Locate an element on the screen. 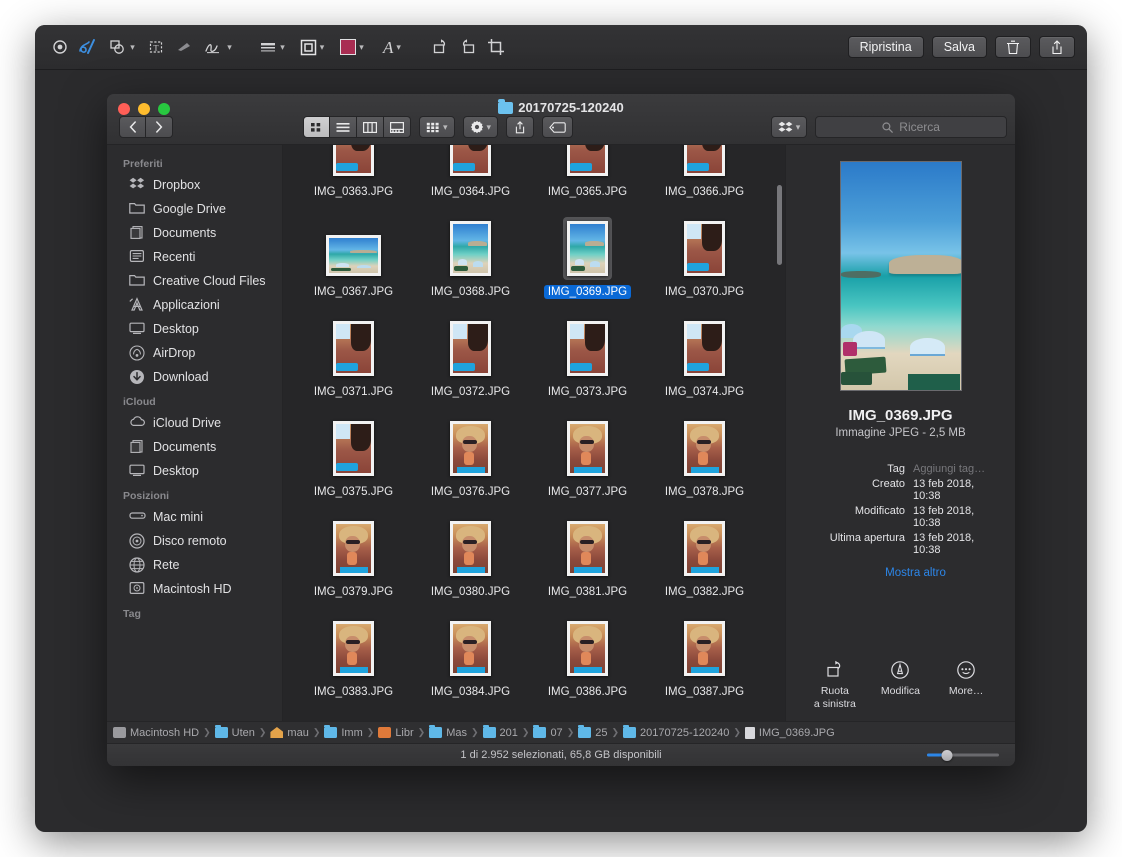 This screenshot has width=1122, height=857. dropbox-button: ▾ is located at coordinates (789, 127).